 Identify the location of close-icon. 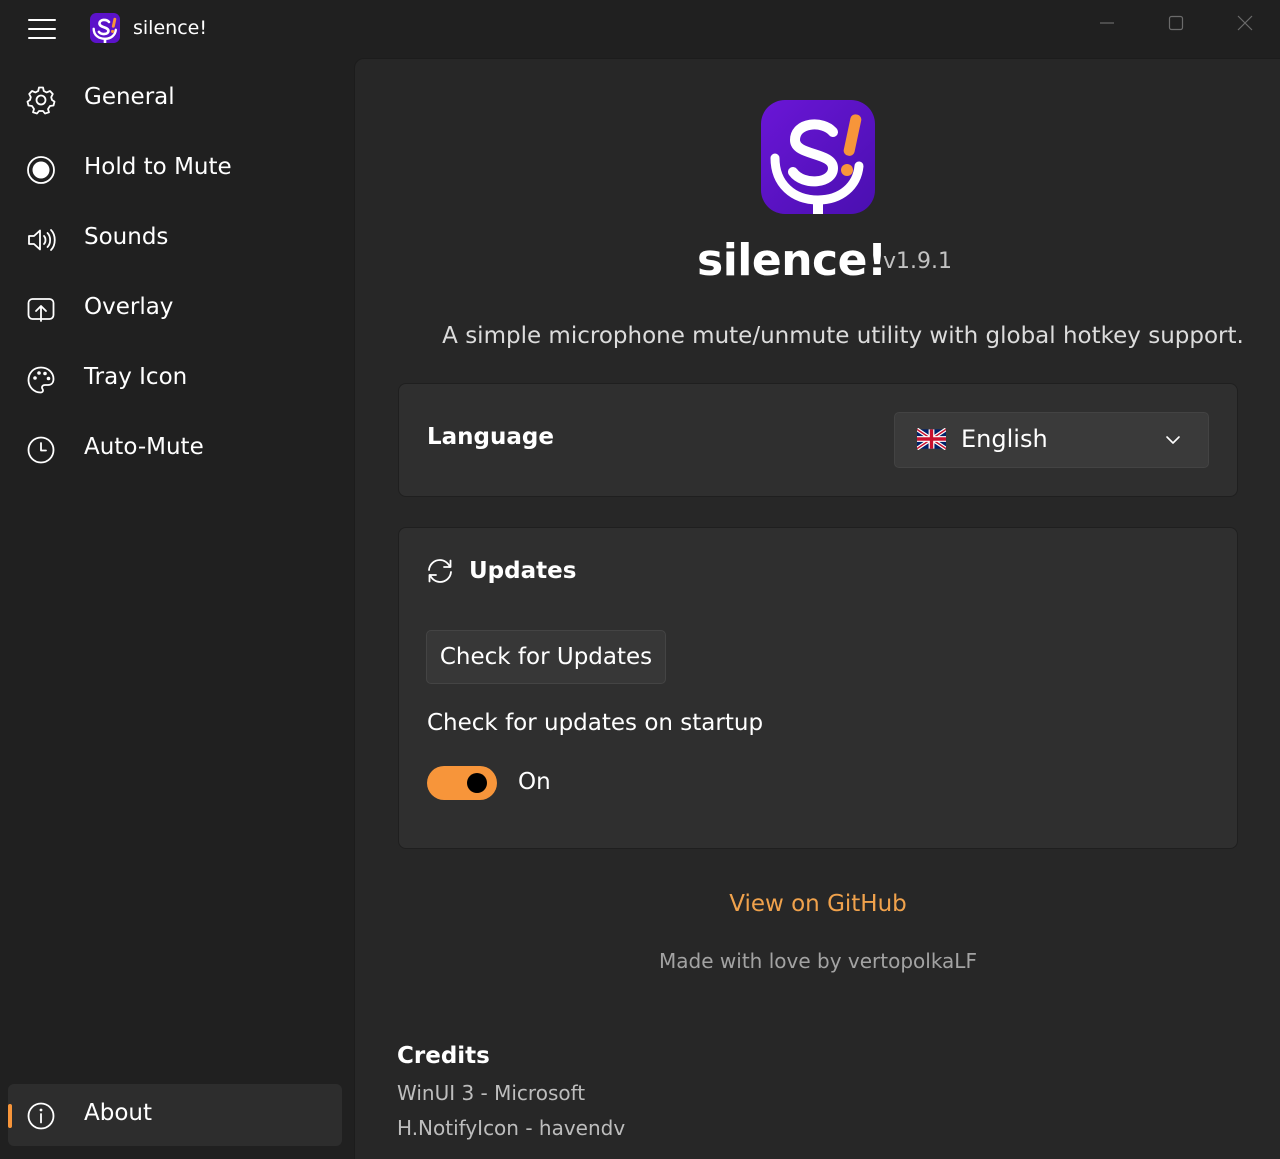
(1244, 23).